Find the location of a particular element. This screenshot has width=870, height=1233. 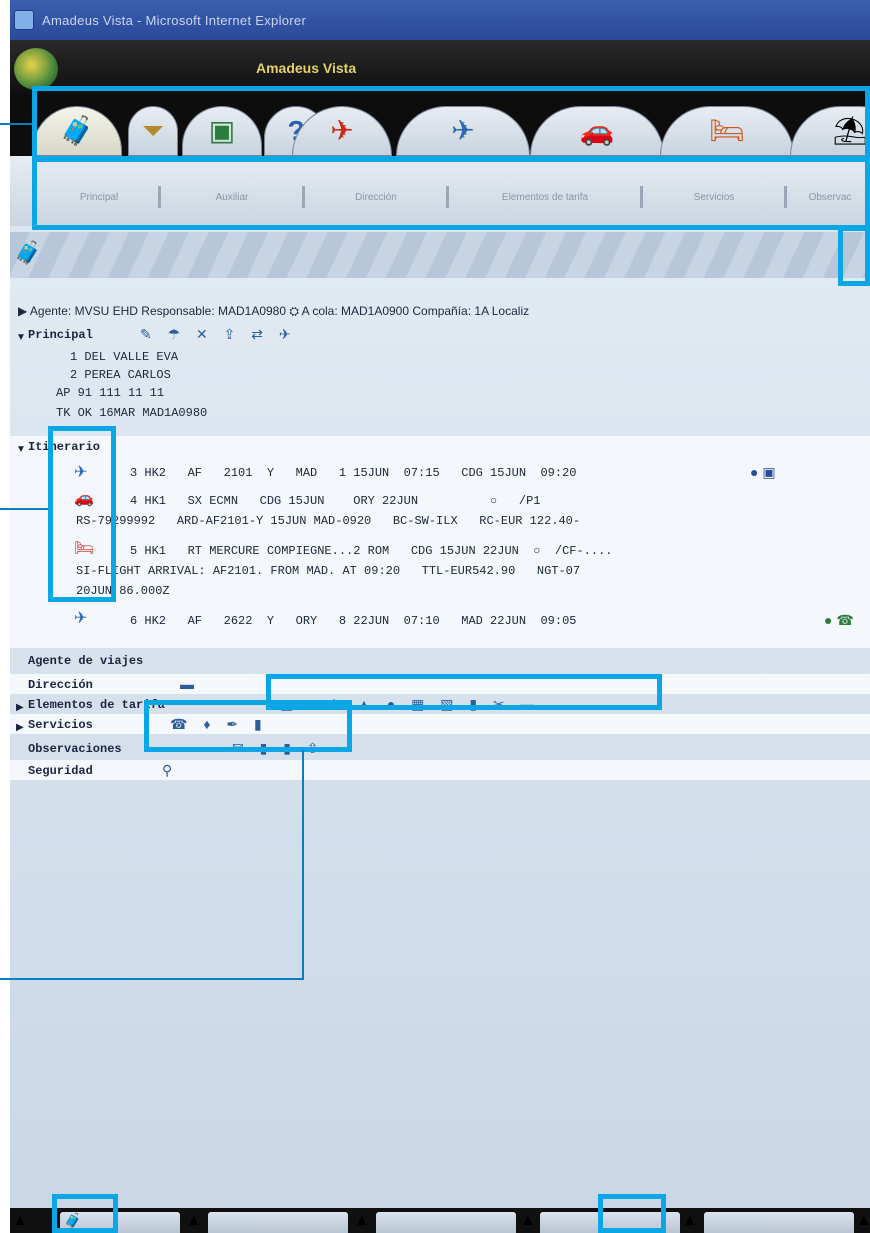

principal-expand-arrow: ▼ is located at coordinates (21, 337).